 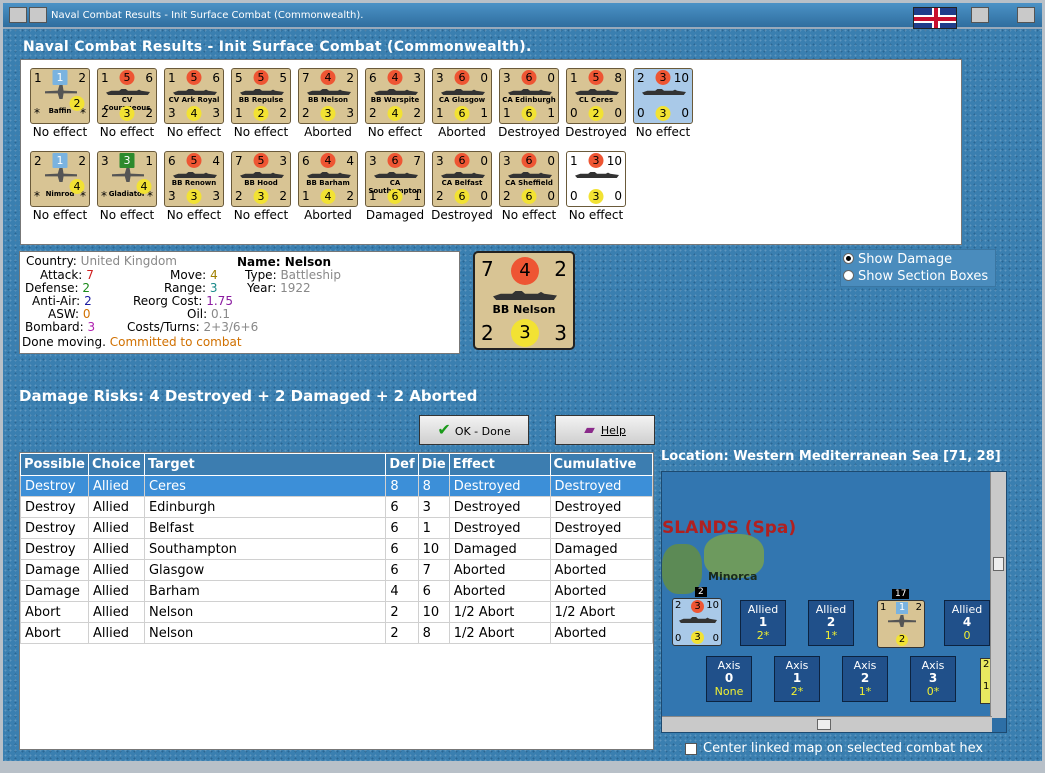 I want to click on unit-cell: 1 10 0 0 3 3 No effect, so click(x=596, y=186).